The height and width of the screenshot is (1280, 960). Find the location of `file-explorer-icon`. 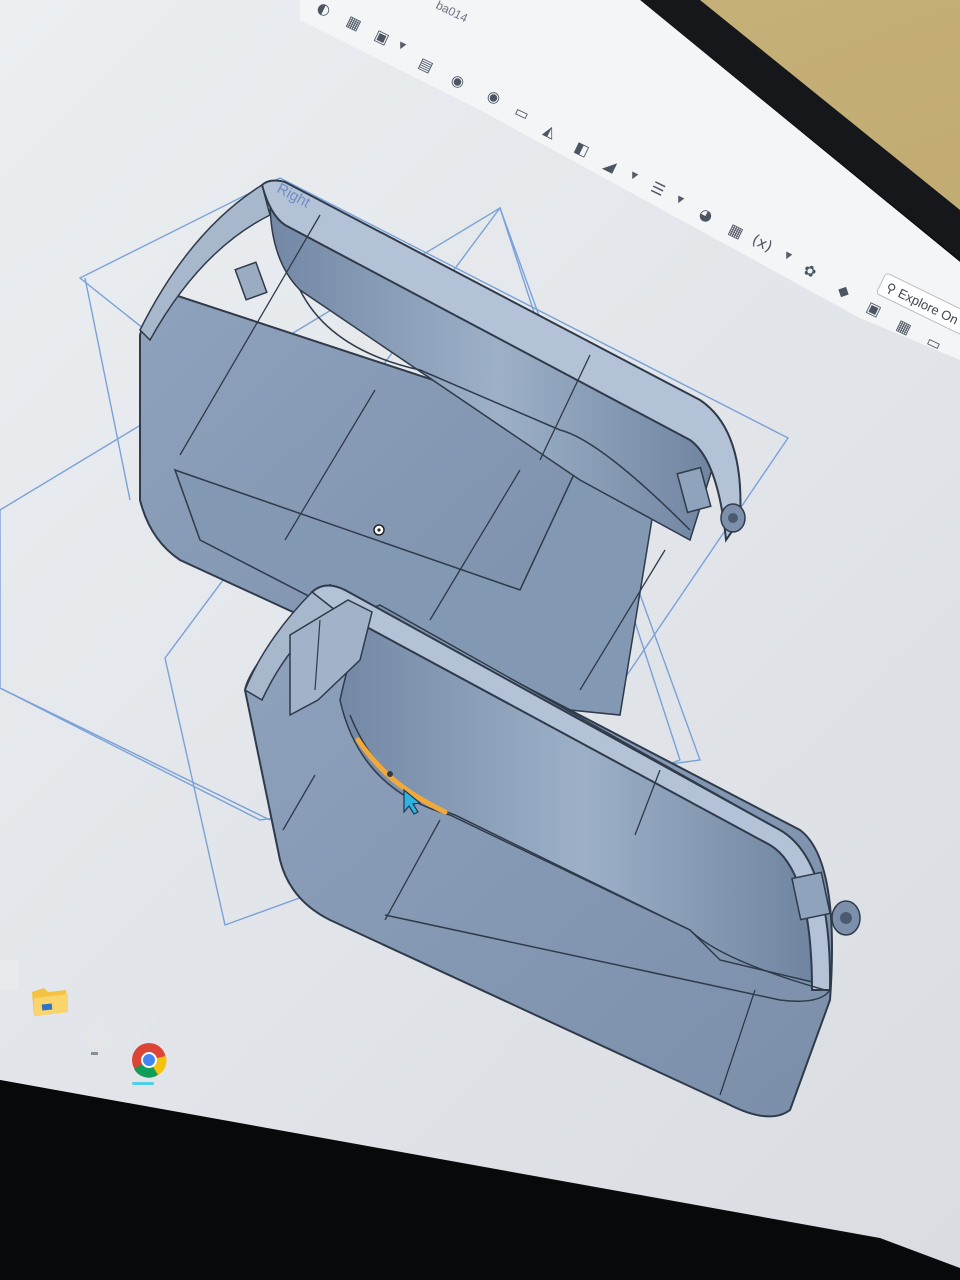

file-explorer-icon is located at coordinates (50, 1002).